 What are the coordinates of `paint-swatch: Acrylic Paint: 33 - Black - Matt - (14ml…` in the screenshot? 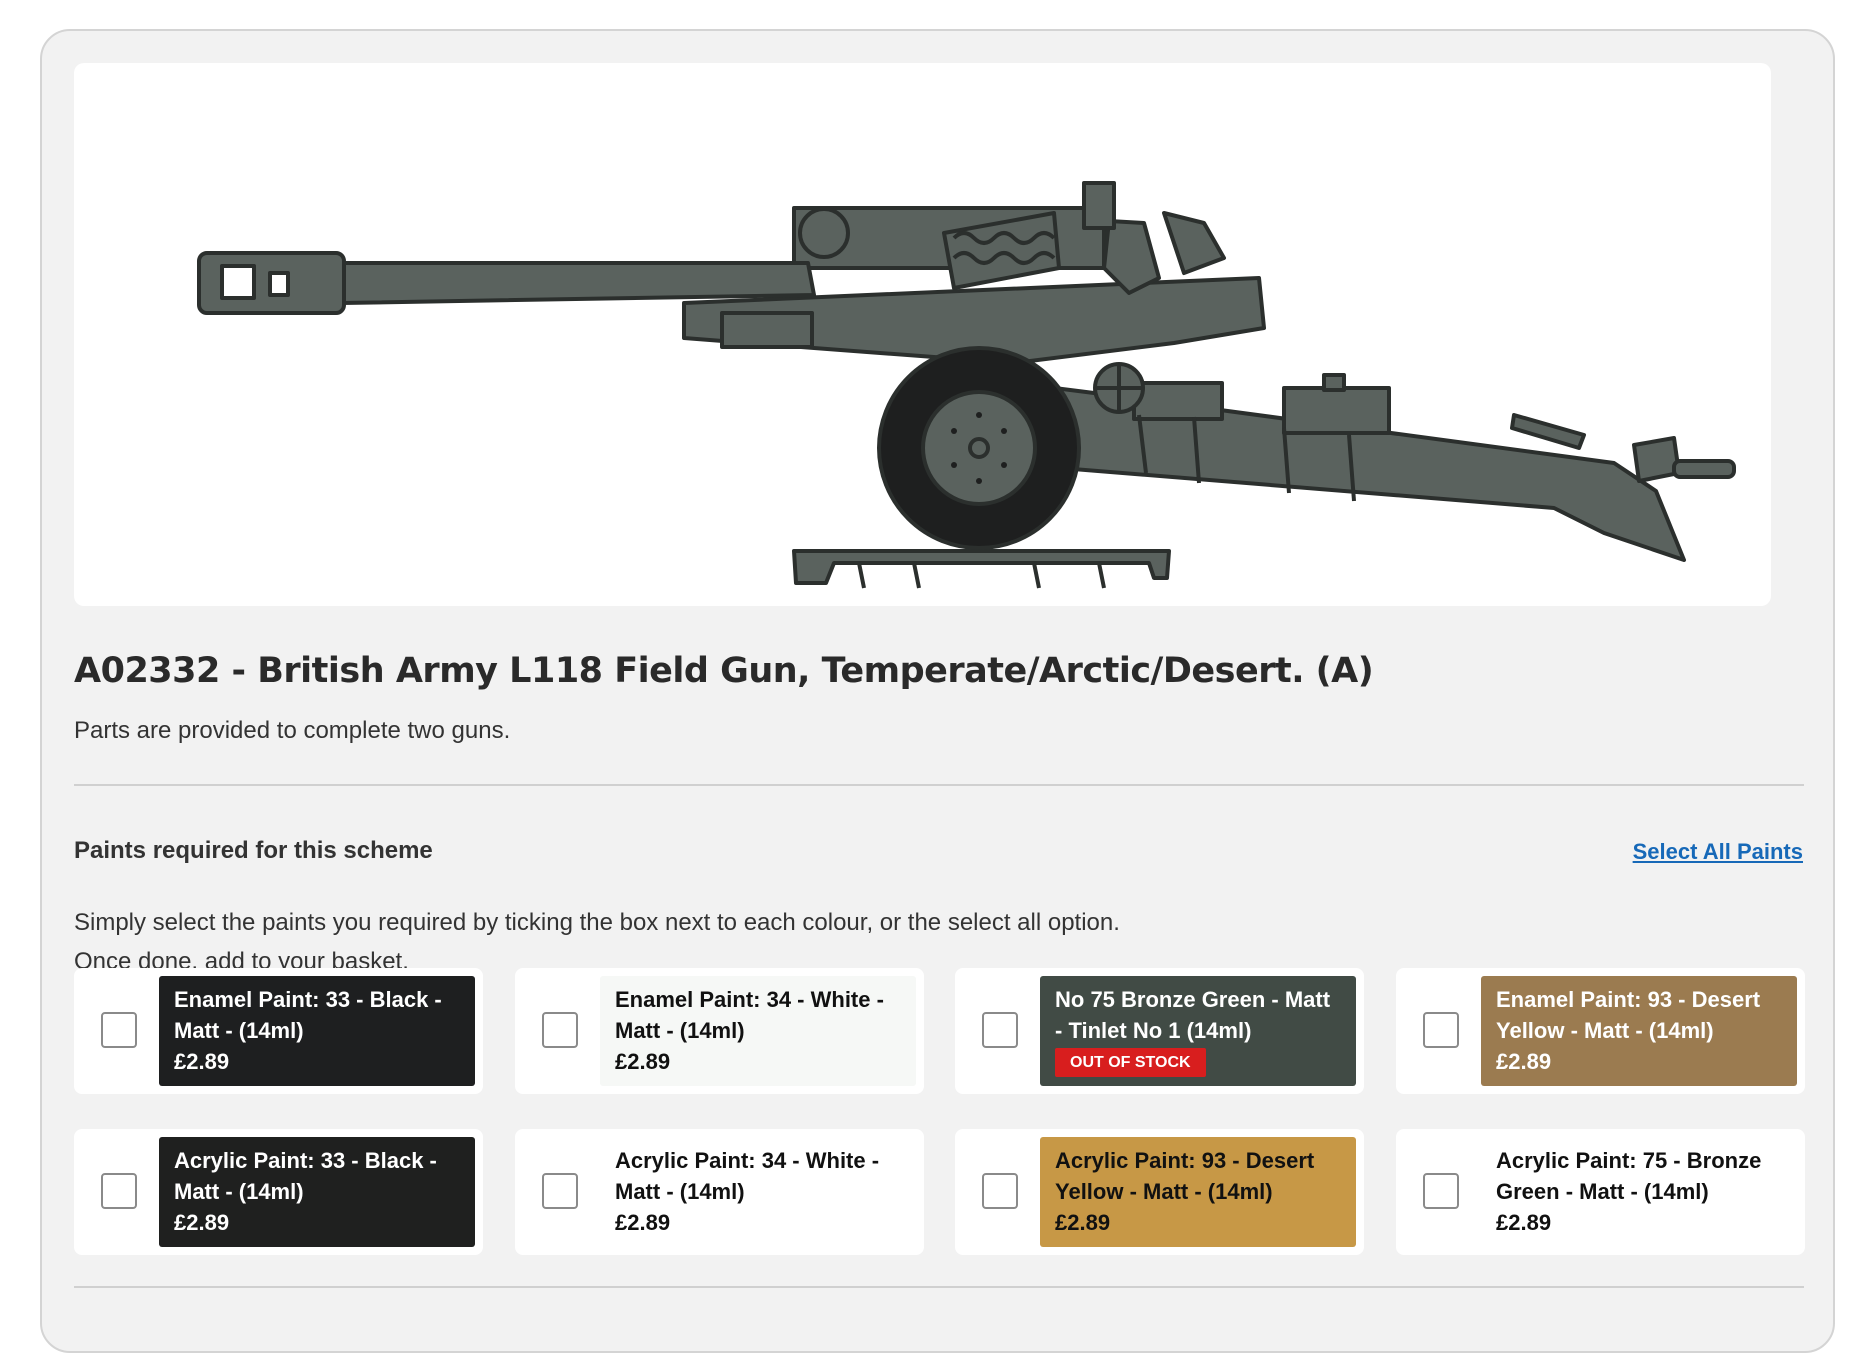 It's located at (317, 1192).